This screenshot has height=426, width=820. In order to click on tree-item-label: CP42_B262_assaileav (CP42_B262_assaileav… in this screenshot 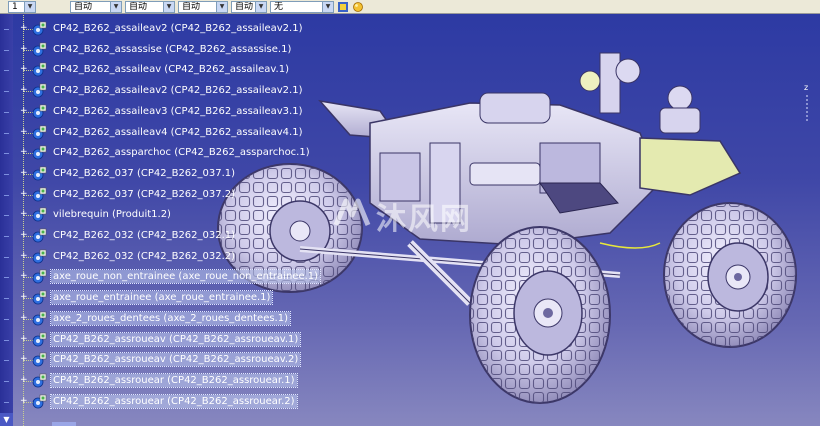, I will do `click(171, 70)`.